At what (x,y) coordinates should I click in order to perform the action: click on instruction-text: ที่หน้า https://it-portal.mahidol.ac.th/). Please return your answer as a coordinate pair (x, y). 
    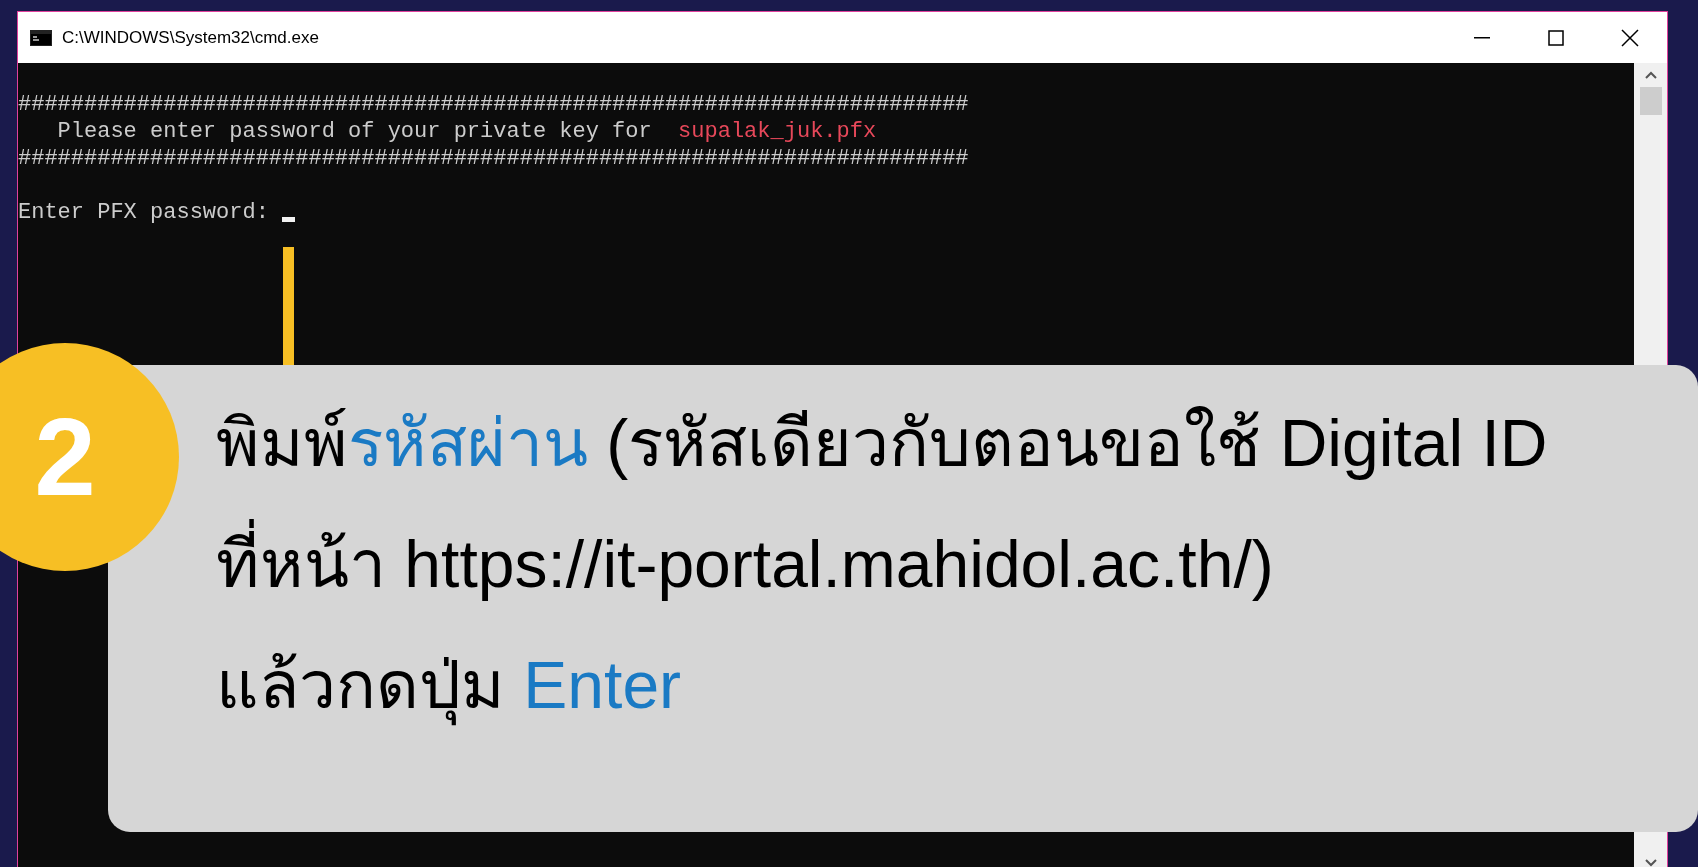
    Looking at the image, I should click on (957, 564).